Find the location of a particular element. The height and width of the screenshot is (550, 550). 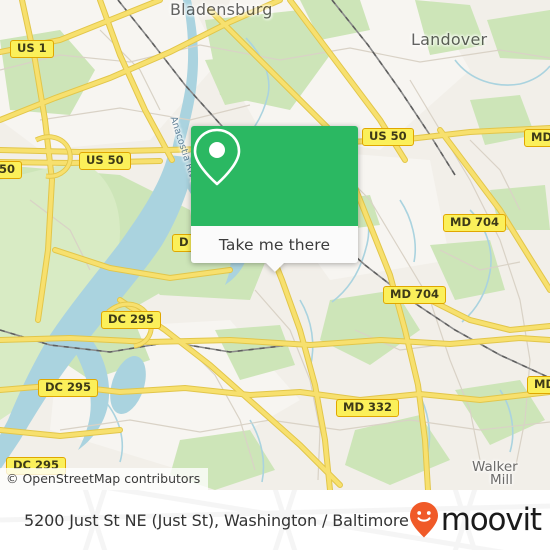

moovit-pin-smiley-icon is located at coordinates (423, 520).